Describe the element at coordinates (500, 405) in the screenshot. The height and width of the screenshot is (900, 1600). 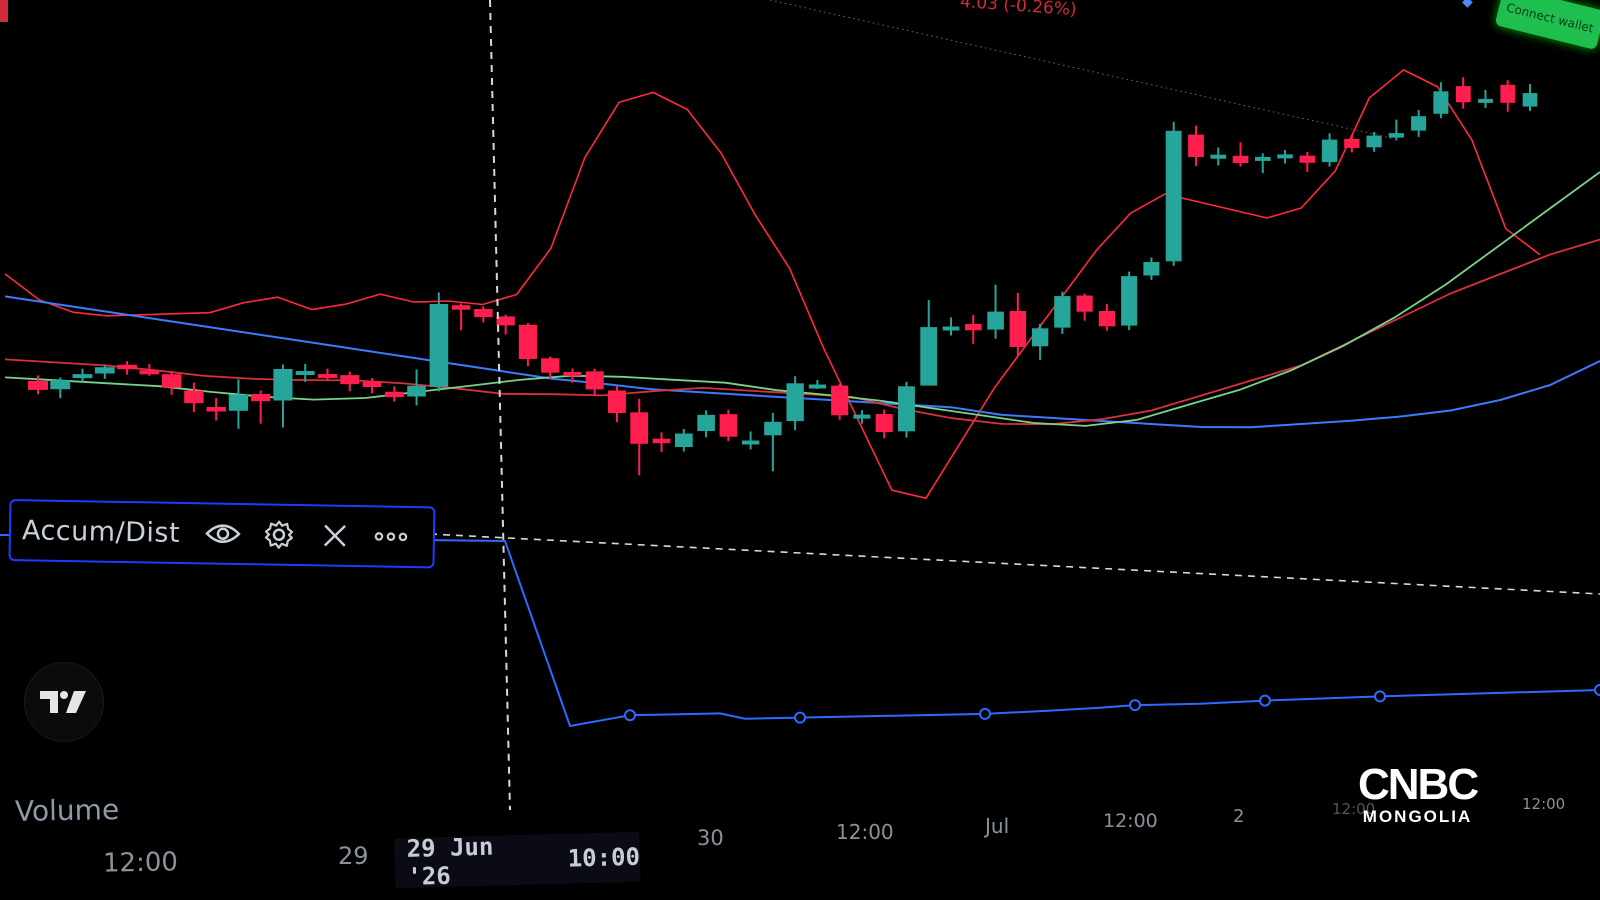
I see `crosshair-vertical` at that location.